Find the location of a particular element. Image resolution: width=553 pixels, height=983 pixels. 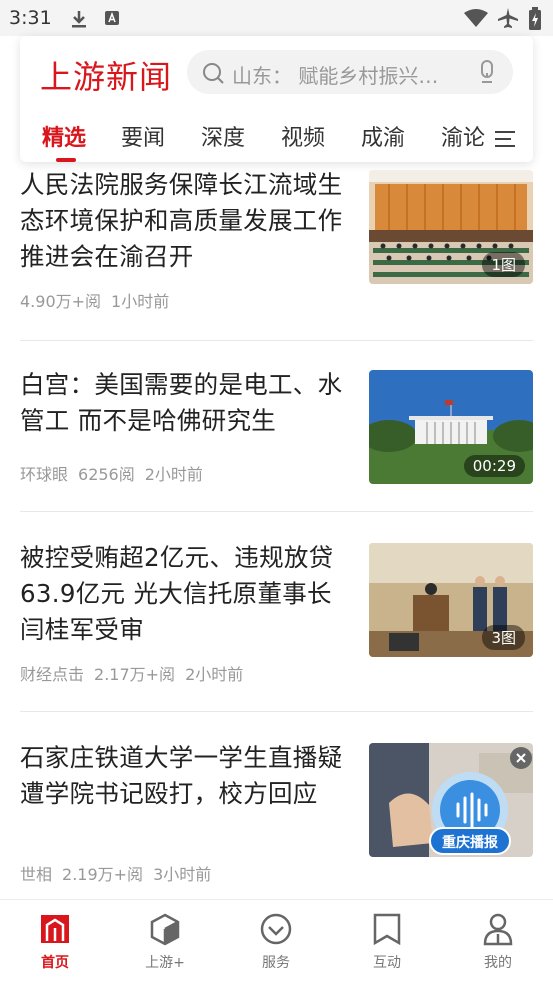

nav-home: 首页 is located at coordinates (55, 941).